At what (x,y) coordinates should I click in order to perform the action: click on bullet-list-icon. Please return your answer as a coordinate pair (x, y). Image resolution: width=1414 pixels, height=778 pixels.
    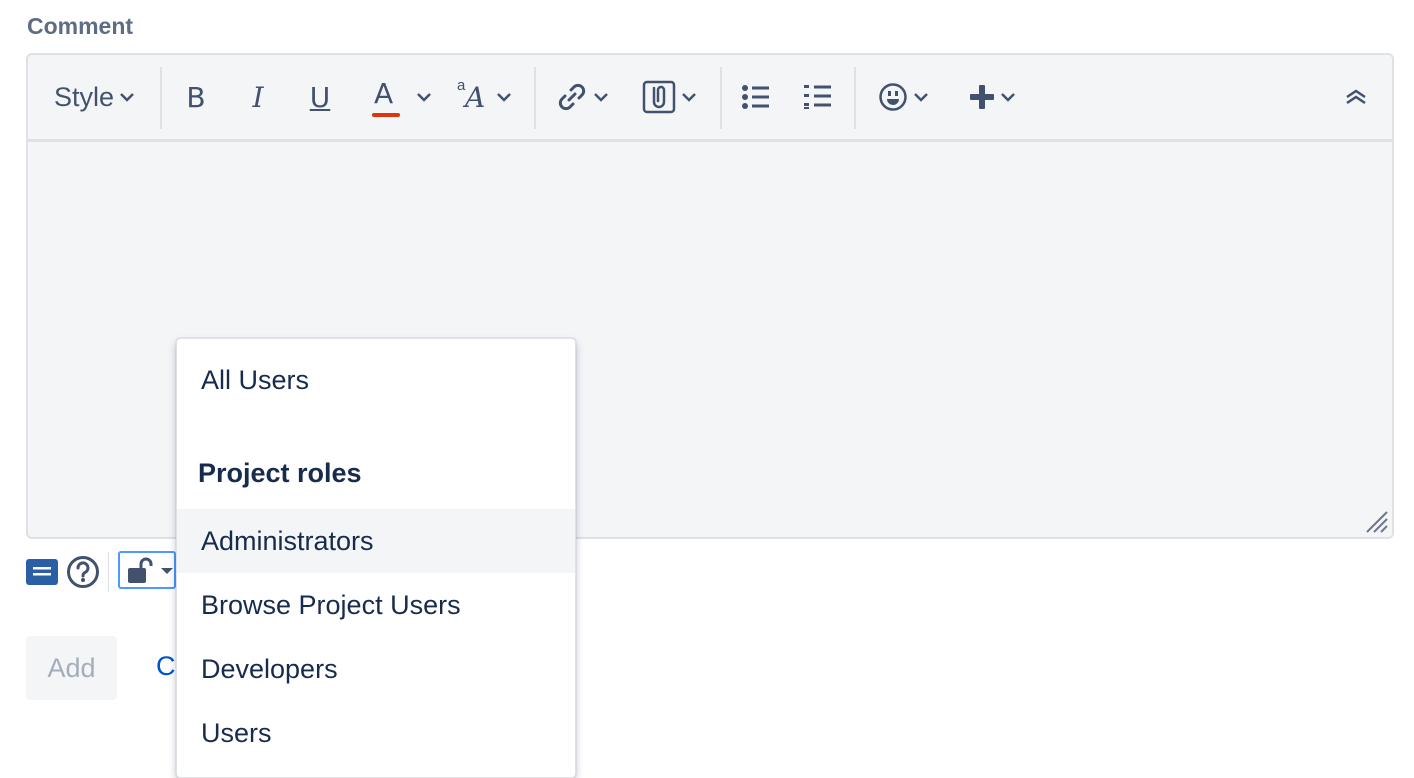
    Looking at the image, I should click on (755, 97).